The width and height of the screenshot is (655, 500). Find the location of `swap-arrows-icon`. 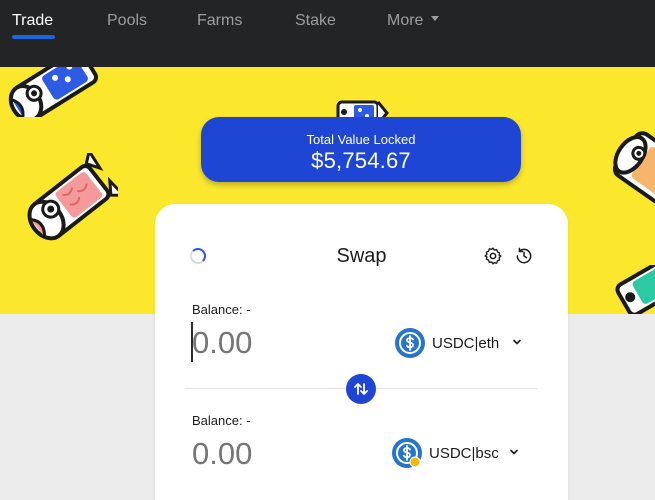

swap-arrows-icon is located at coordinates (361, 389).